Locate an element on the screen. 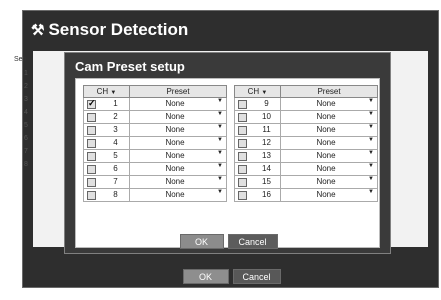 The image size is (441, 300). channel-cell: 4 is located at coordinates (106, 143).